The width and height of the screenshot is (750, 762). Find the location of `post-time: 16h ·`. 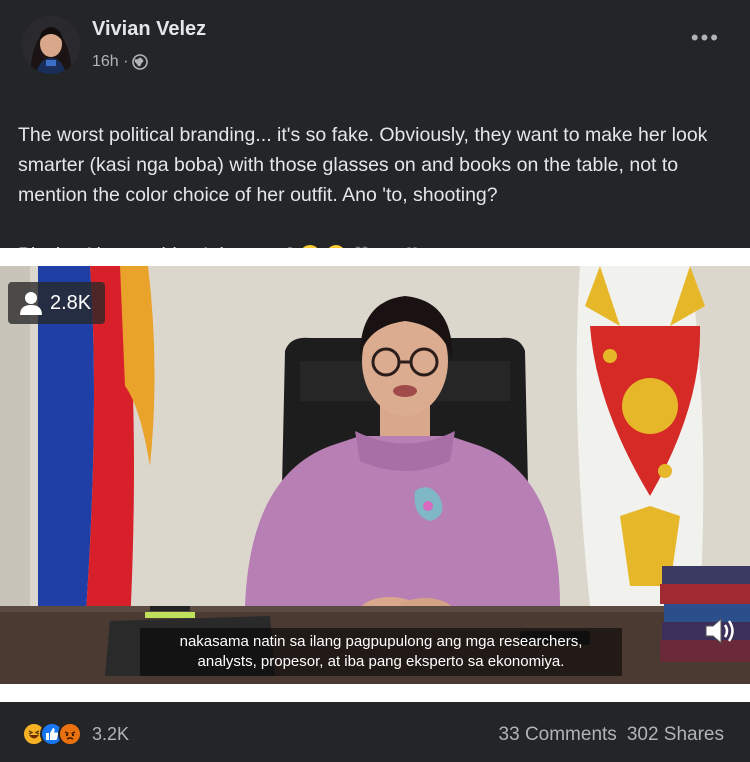

post-time: 16h · is located at coordinates (110, 62).